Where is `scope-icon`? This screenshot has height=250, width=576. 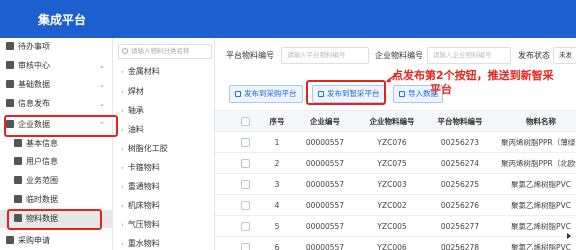 scope-icon is located at coordinates (18, 180).